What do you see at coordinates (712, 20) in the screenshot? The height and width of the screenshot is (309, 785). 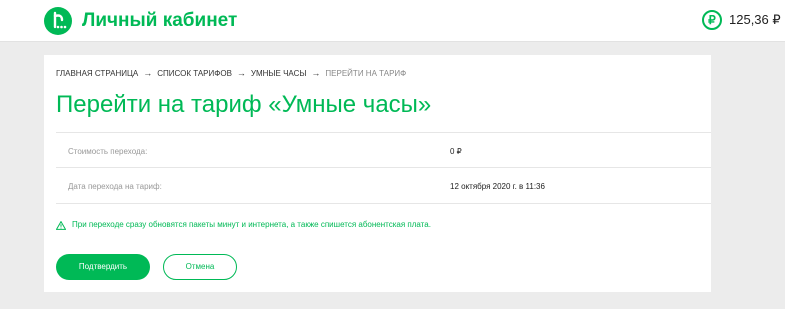 I see `ruble-icon: ₽` at bounding box center [712, 20].